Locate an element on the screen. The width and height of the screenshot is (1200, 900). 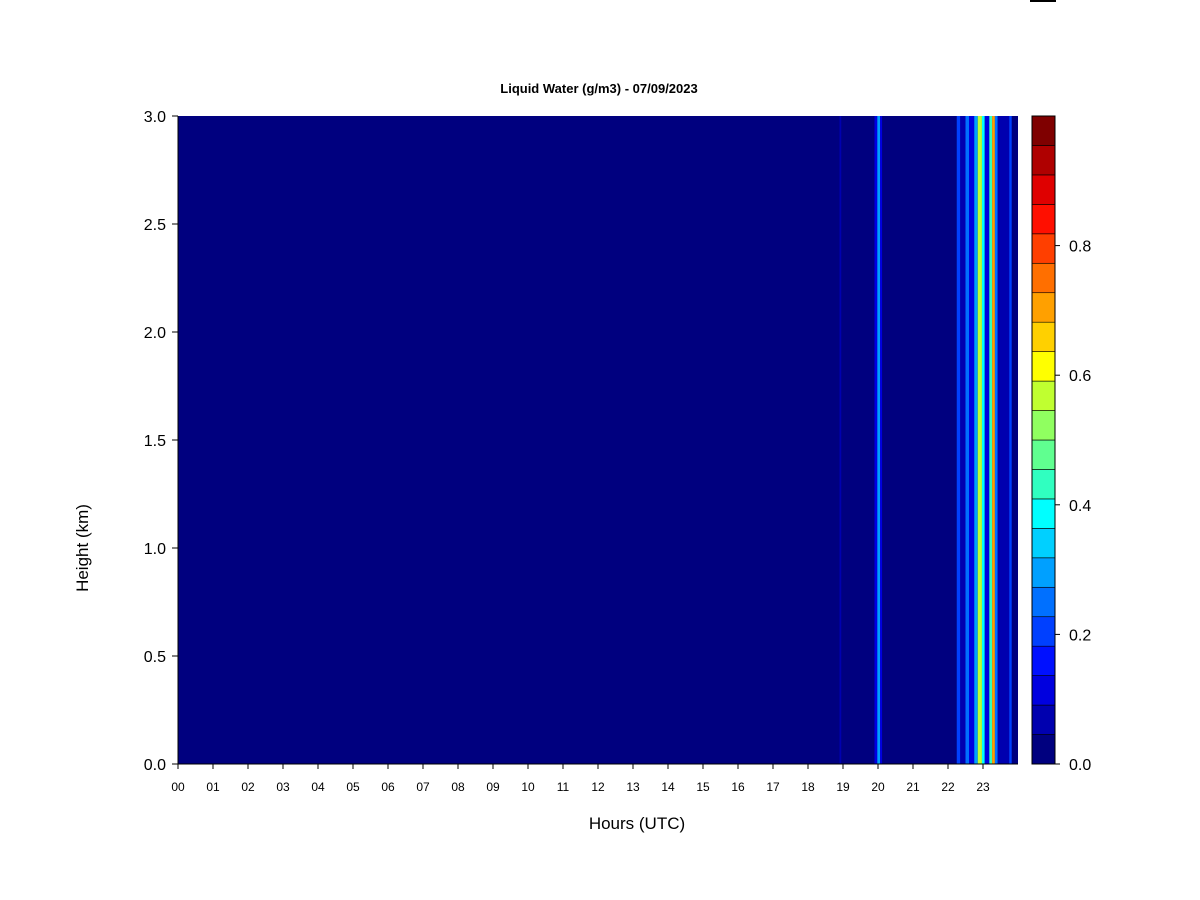
x-tick-label: 07 is located at coordinates (423, 787).